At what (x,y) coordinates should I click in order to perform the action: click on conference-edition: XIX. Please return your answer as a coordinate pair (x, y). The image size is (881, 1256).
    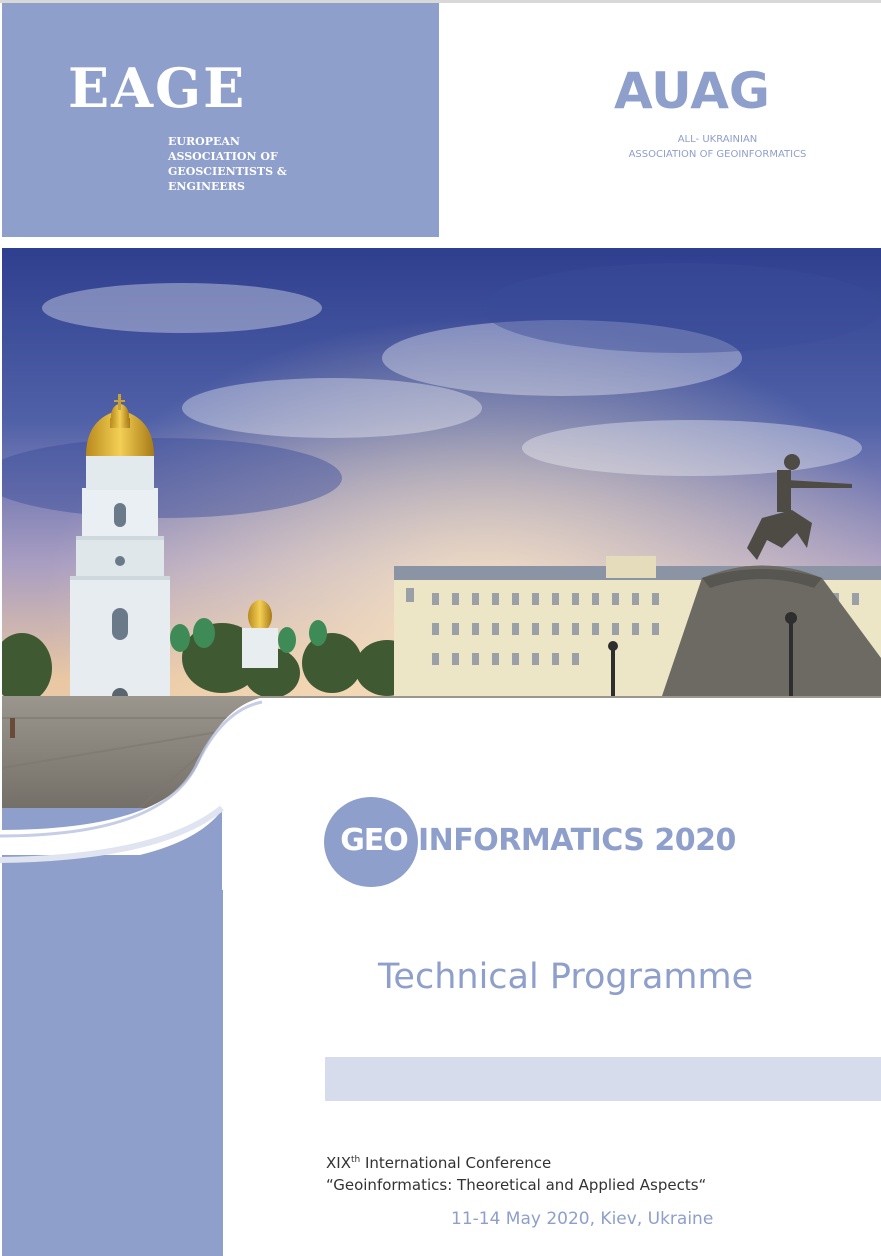
    Looking at the image, I should click on (338, 1163).